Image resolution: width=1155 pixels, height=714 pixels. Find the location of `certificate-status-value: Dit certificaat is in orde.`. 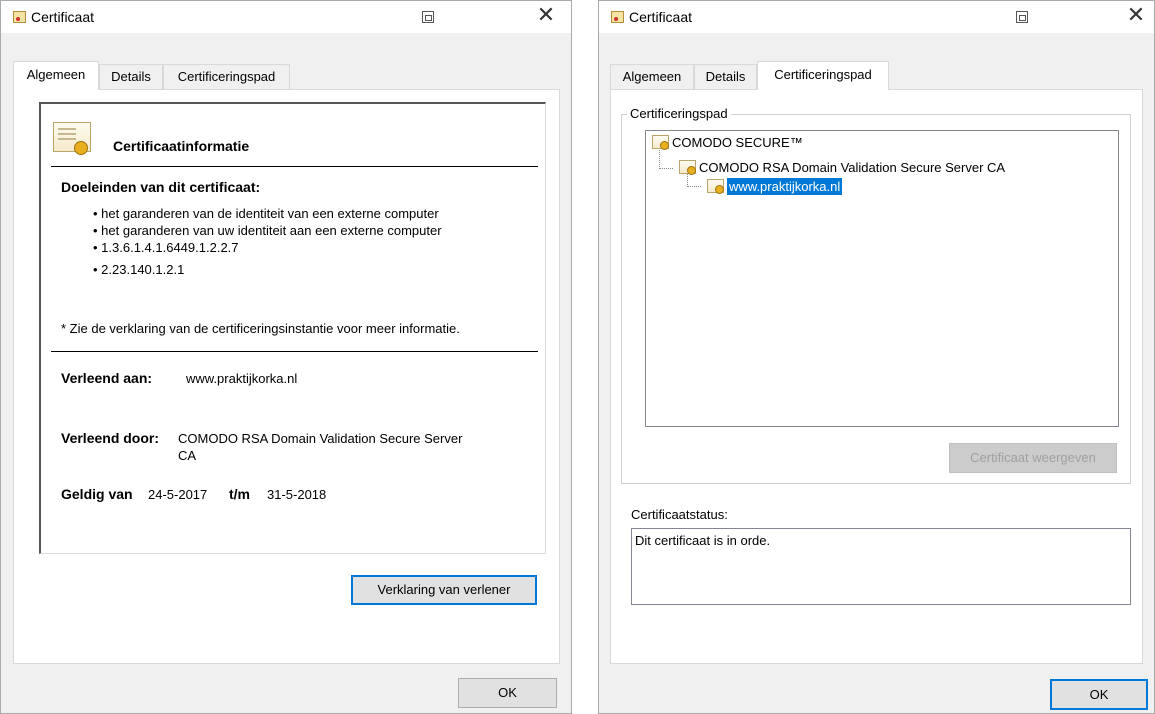

certificate-status-value: Dit certificaat is in orde. is located at coordinates (703, 540).